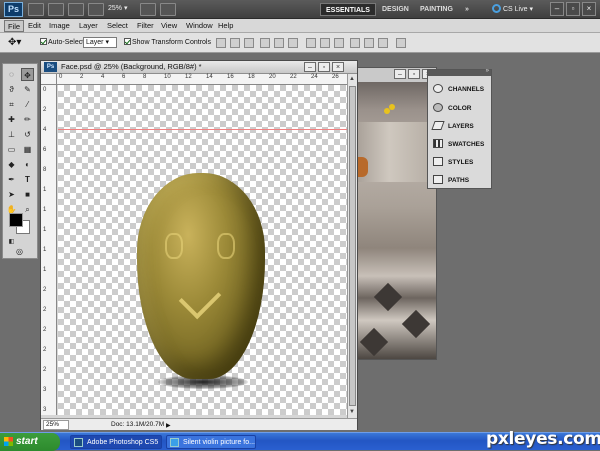 The width and height of the screenshot is (600, 451). Describe the element at coordinates (512, 9) in the screenshot. I see `cs-live-menu: CS Live ▾` at that location.